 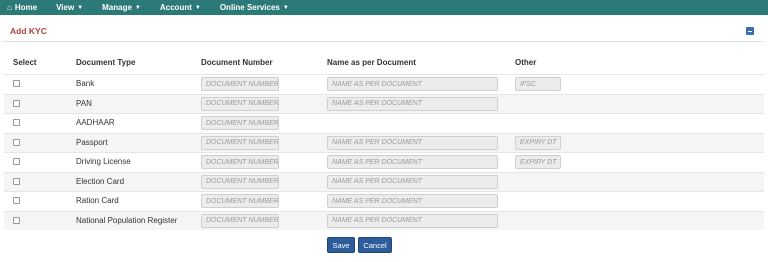 I want to click on header-document-number: Document Number, so click(x=237, y=62).